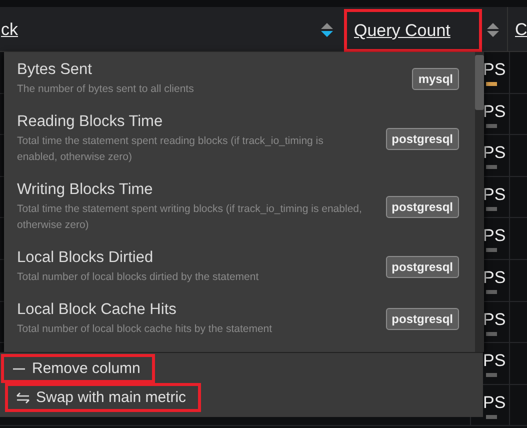 This screenshot has width=527, height=428. I want to click on metric-title: Bytes Sent, so click(55, 69).